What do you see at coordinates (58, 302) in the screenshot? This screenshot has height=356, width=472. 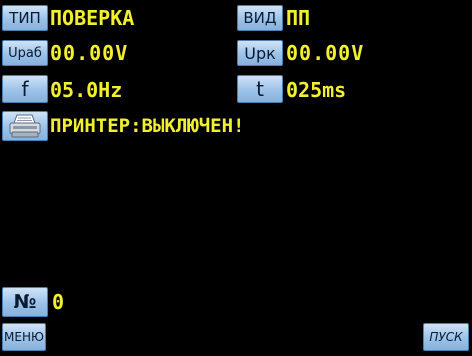 I see `number-value: 0` at bounding box center [58, 302].